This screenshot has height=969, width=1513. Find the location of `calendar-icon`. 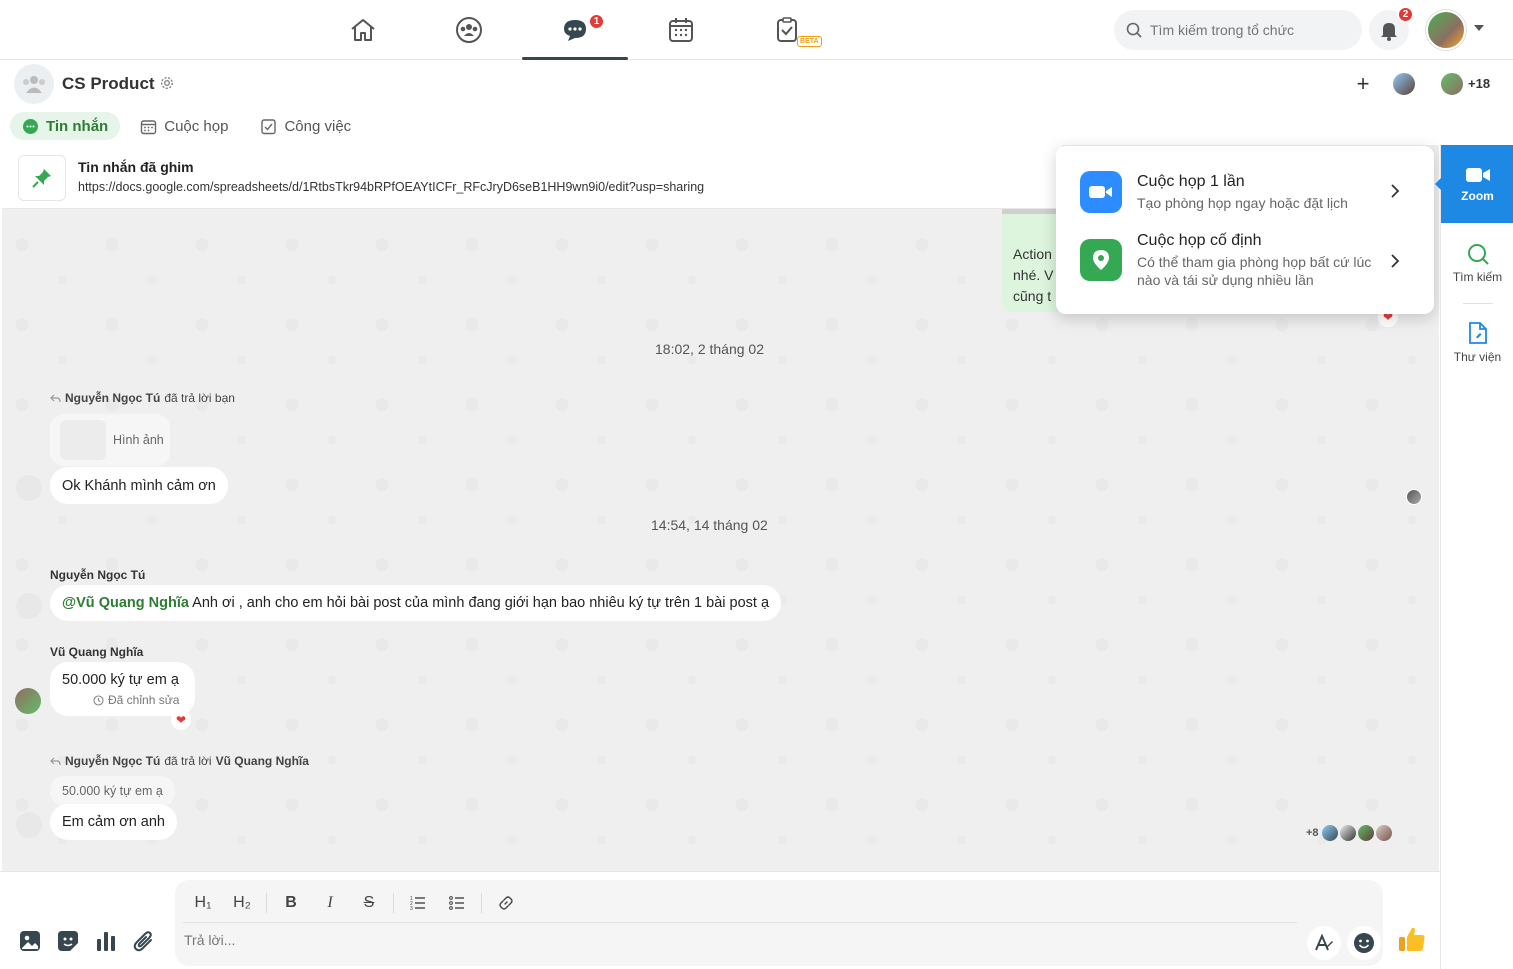

calendar-icon is located at coordinates (149, 126).